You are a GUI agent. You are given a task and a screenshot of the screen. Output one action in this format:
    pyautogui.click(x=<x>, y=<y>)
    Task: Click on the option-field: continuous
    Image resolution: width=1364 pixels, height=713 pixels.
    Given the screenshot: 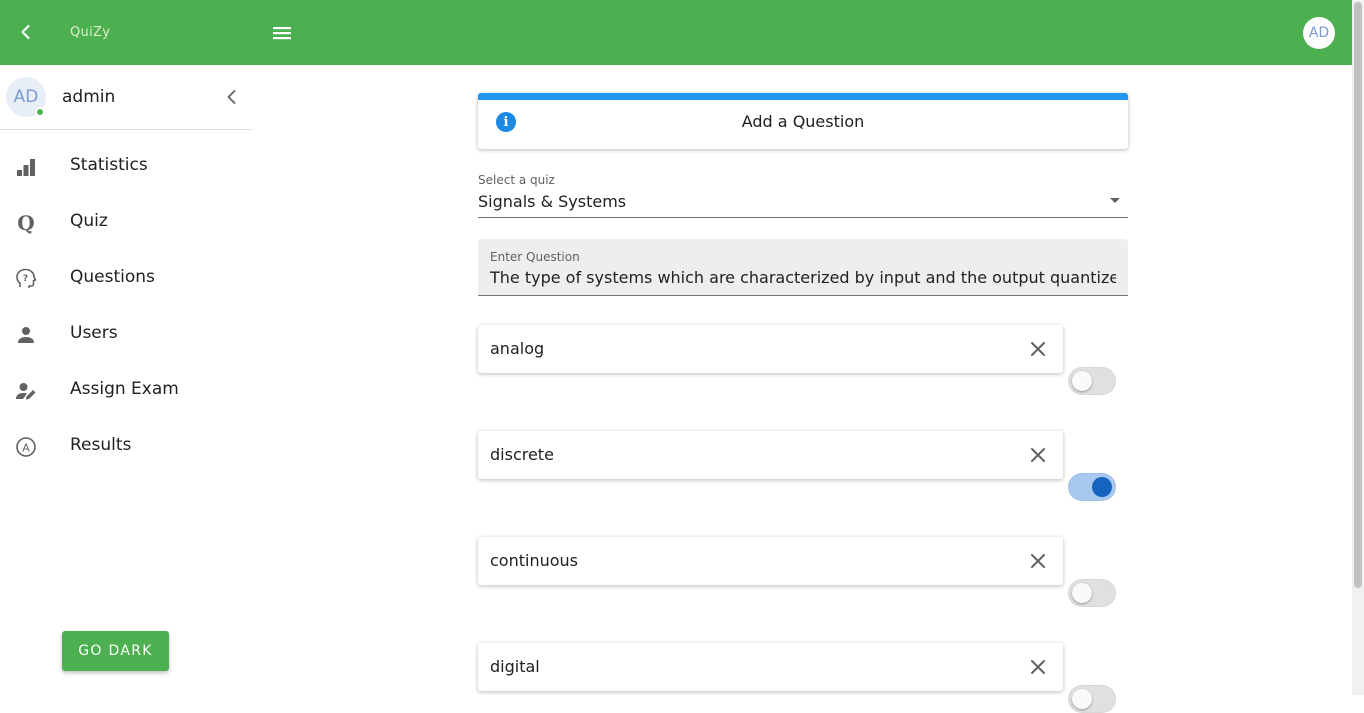 What is the action you would take?
    pyautogui.click(x=770, y=561)
    